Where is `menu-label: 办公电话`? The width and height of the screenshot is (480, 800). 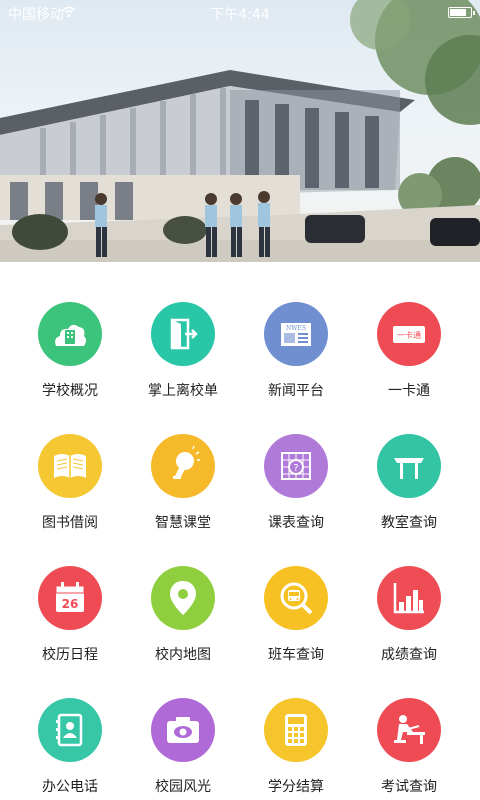 menu-label: 办公电话 is located at coordinates (70, 787).